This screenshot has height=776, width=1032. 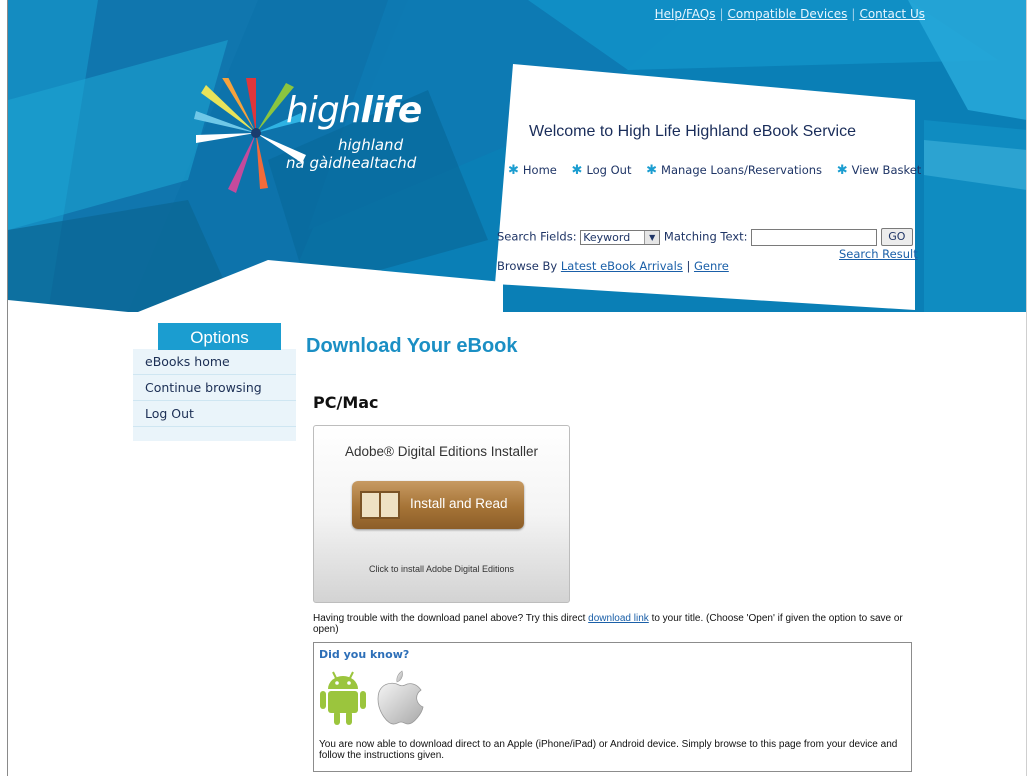 I want to click on page-title: Download Your eBook, so click(x=412, y=346).